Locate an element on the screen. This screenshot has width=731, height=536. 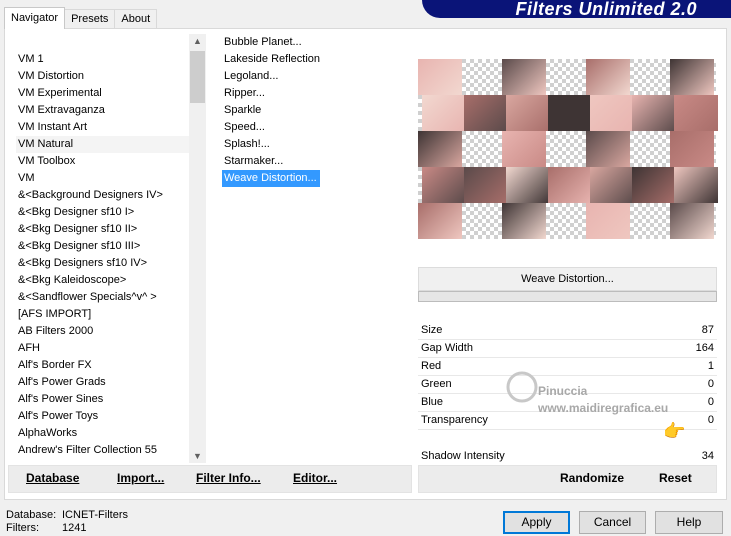
status-area: Database: ICNET-Filters Filters: 1241 is located at coordinates (67, 522).